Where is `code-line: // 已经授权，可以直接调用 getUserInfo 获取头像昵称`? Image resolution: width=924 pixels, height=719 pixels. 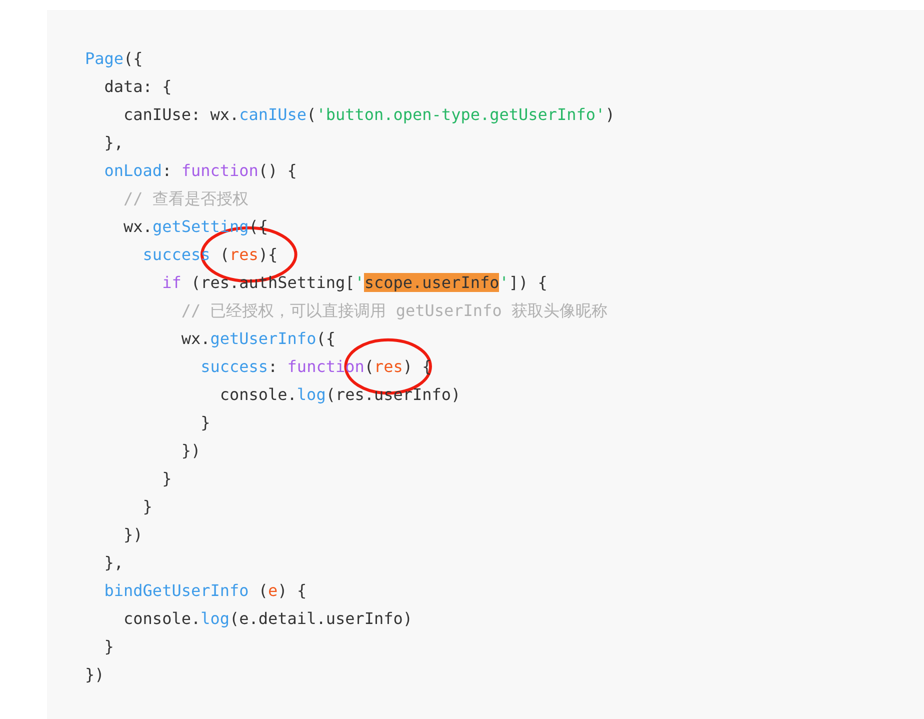
code-line: // 已经授权，可以直接调用 getUserInfo 获取头像昵称 is located at coordinates (394, 311).